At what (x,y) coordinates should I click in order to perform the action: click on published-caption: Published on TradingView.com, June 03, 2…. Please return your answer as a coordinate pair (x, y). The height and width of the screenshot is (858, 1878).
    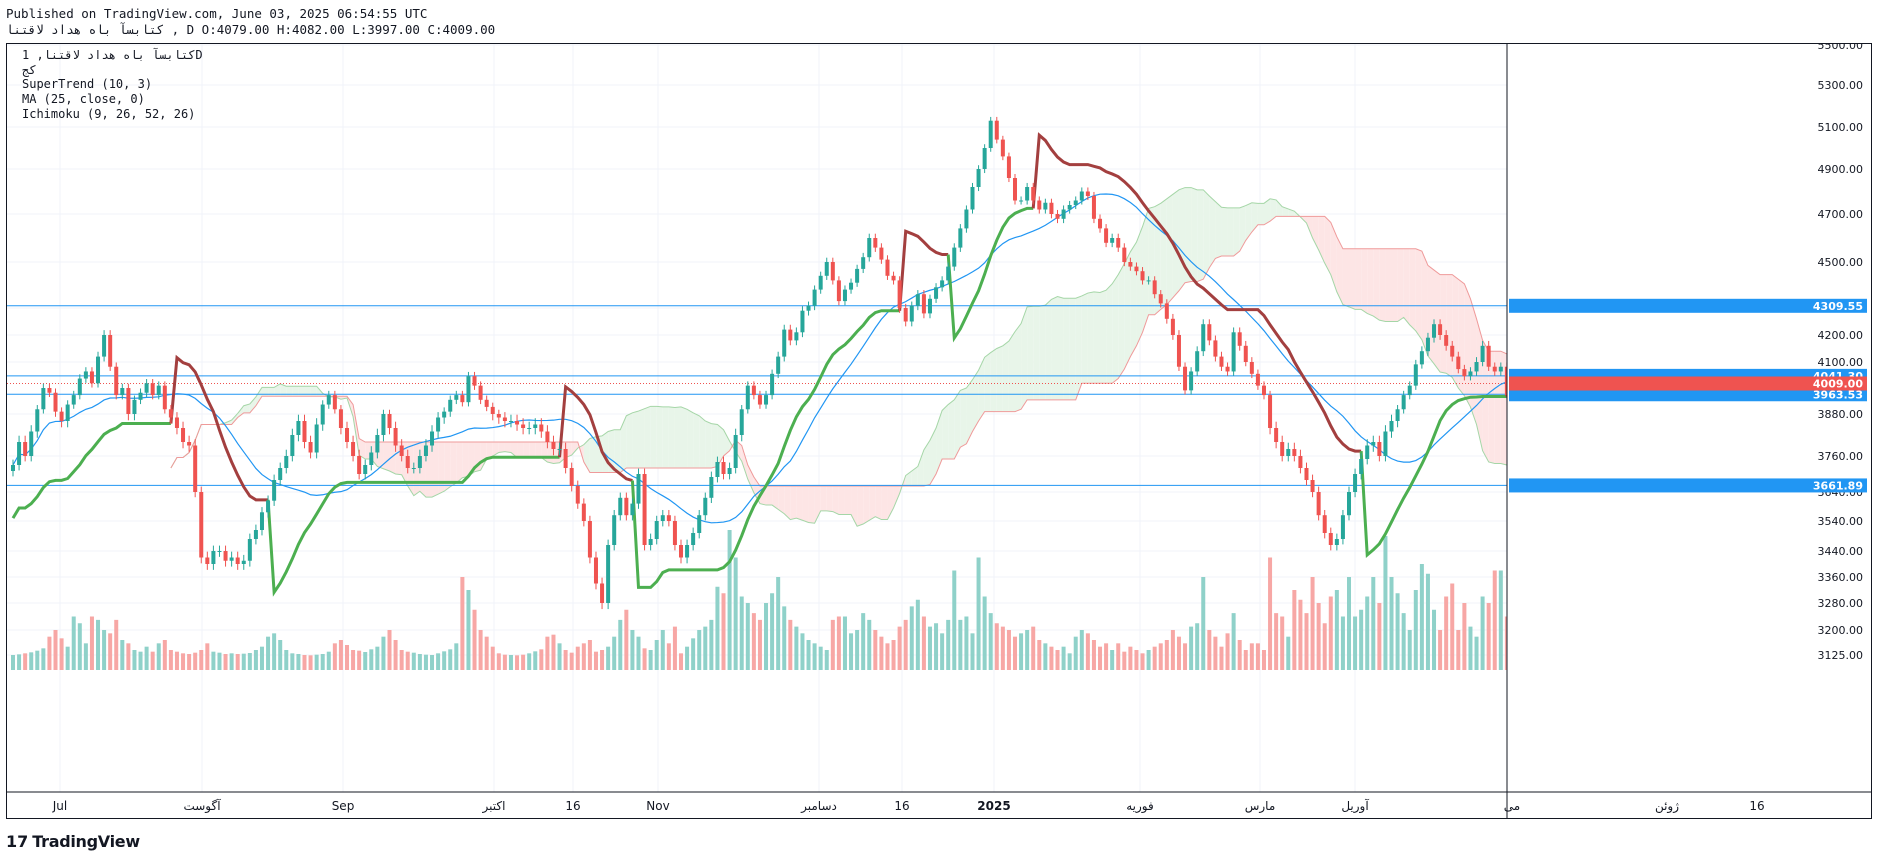
    Looking at the image, I should click on (217, 13).